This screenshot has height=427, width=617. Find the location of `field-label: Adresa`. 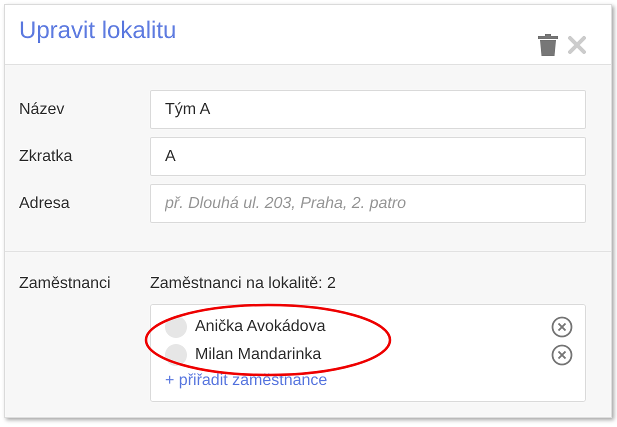

field-label: Adresa is located at coordinates (45, 204).